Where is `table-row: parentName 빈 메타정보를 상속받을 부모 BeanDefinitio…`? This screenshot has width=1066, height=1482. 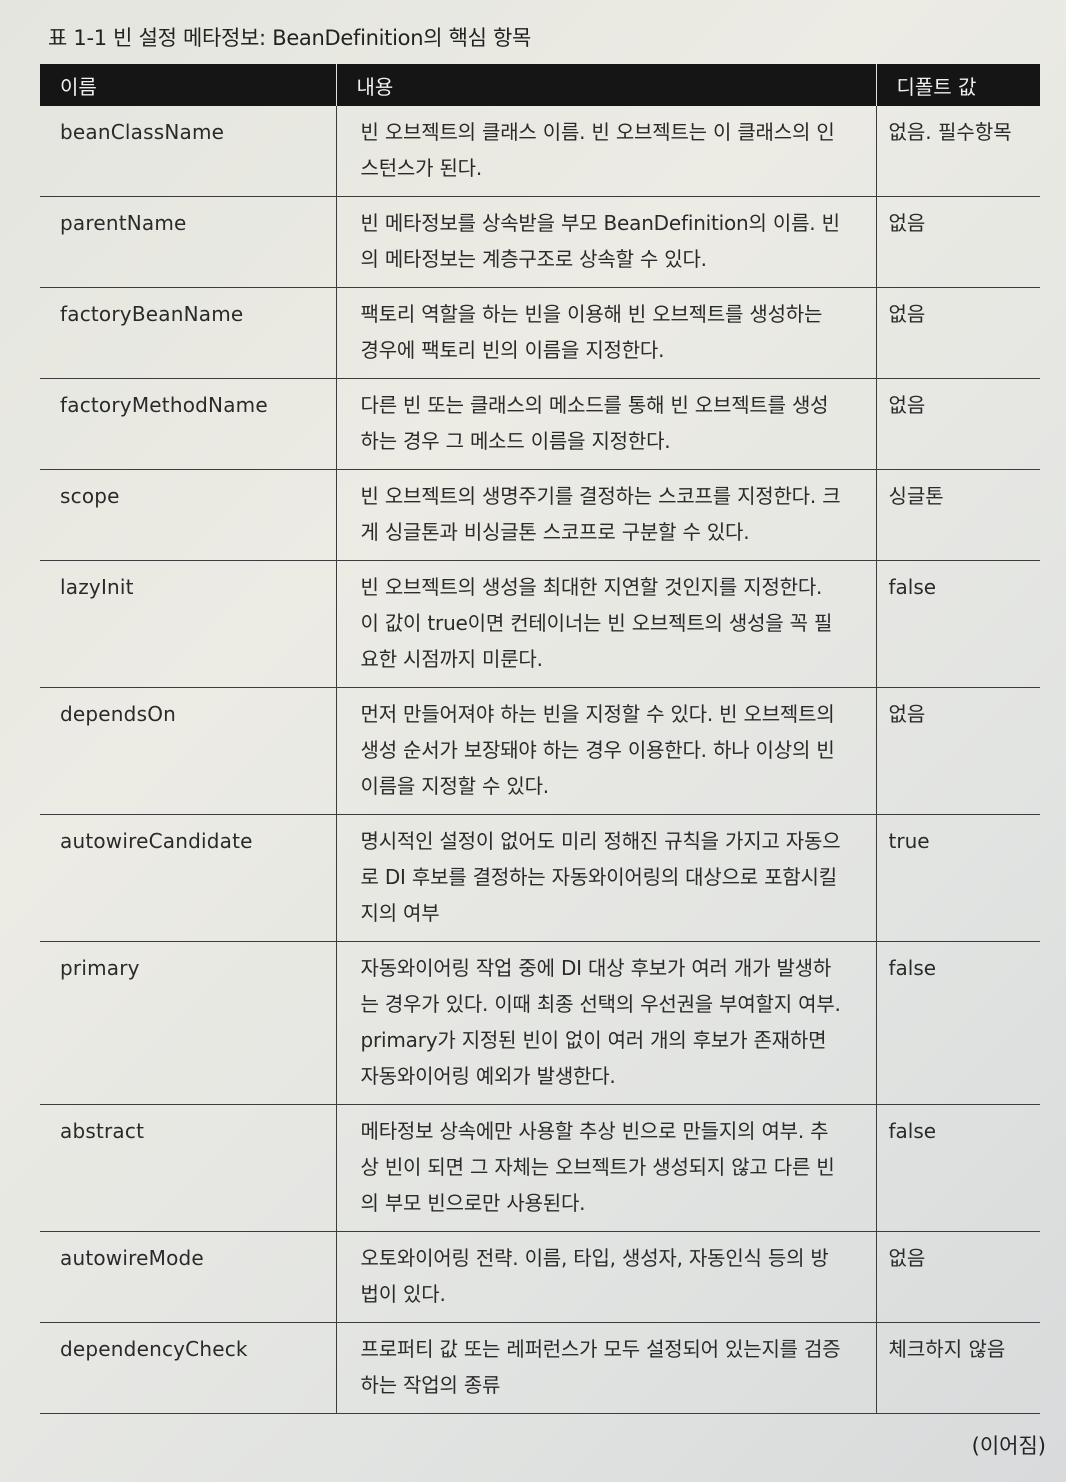 table-row: parentName 빈 메타정보를 상속받을 부모 BeanDefinitio… is located at coordinates (540, 242).